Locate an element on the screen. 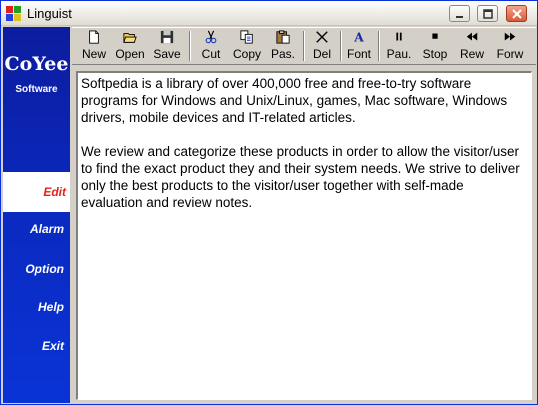  rewind-button: Rew is located at coordinates (472, 46).